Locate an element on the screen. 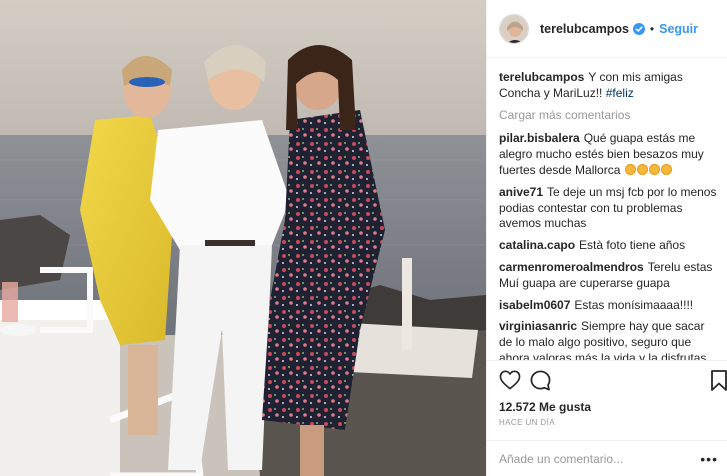  more-options-icon: ••• is located at coordinates (709, 459).